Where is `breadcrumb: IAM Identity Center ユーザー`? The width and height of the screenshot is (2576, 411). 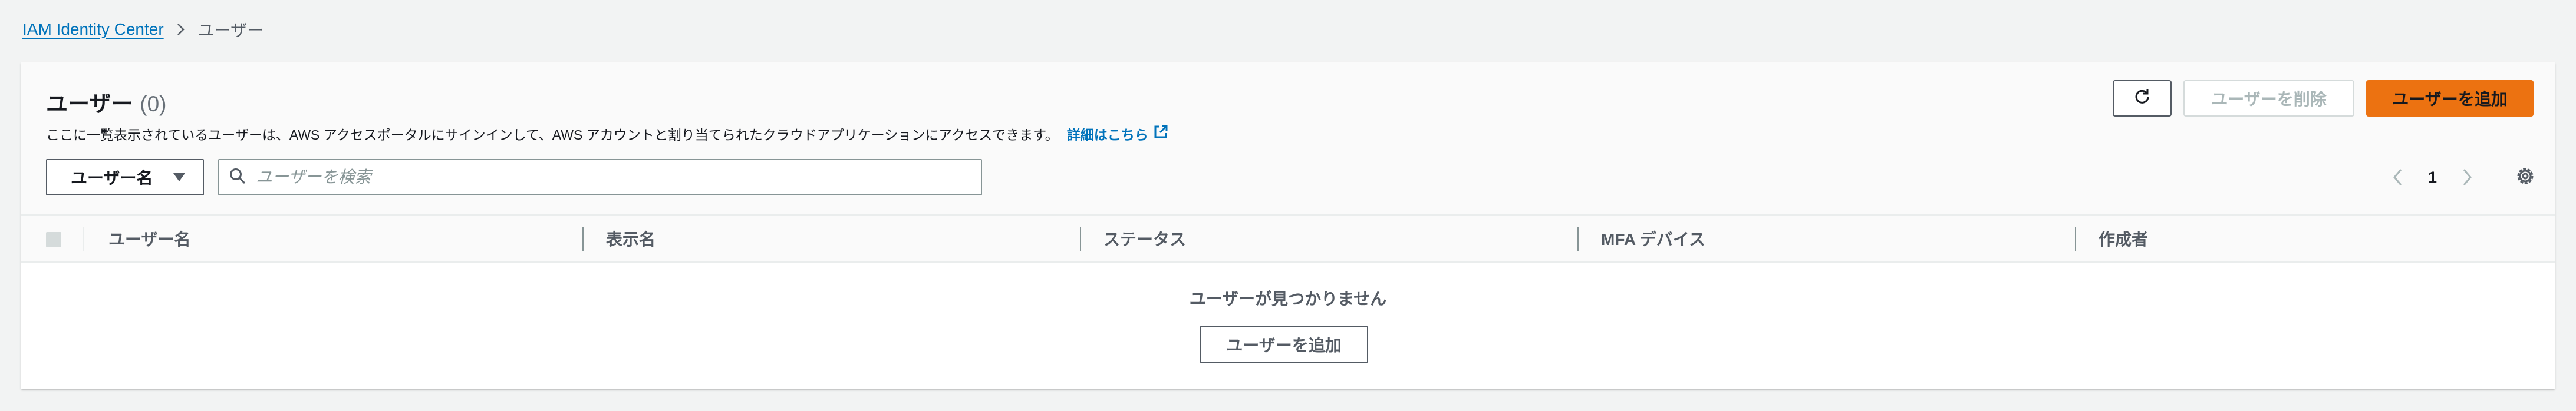
breadcrumb: IAM Identity Center ユーザー is located at coordinates (142, 29).